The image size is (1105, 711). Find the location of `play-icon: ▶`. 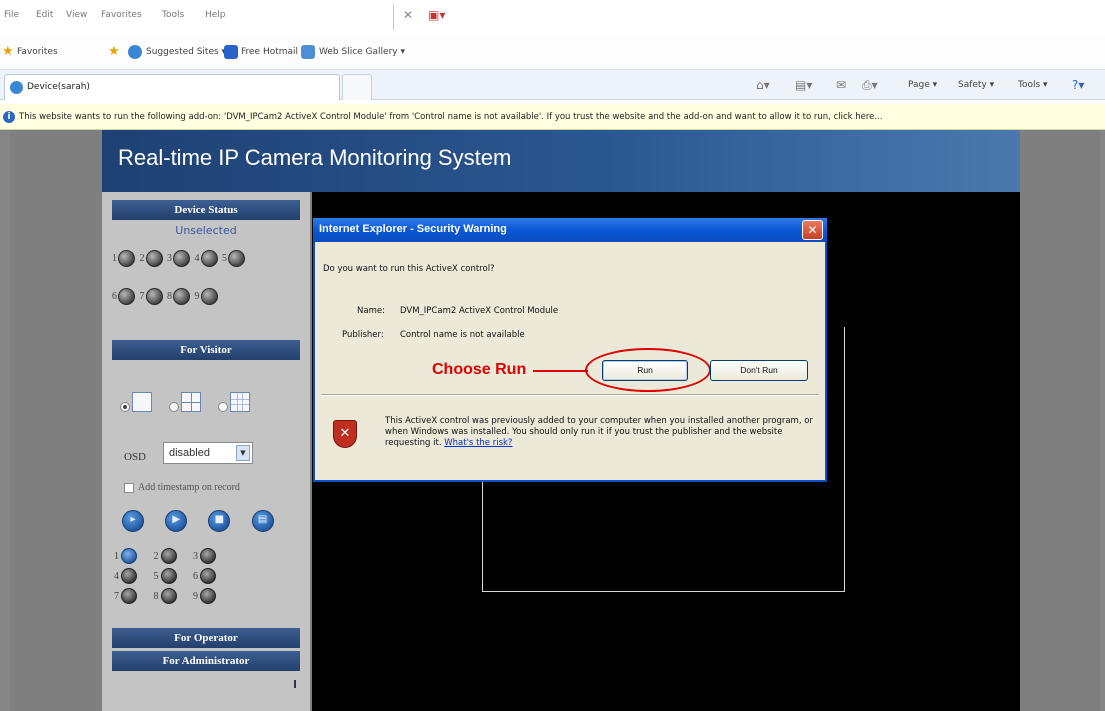

play-icon: ▶ is located at coordinates (176, 521).